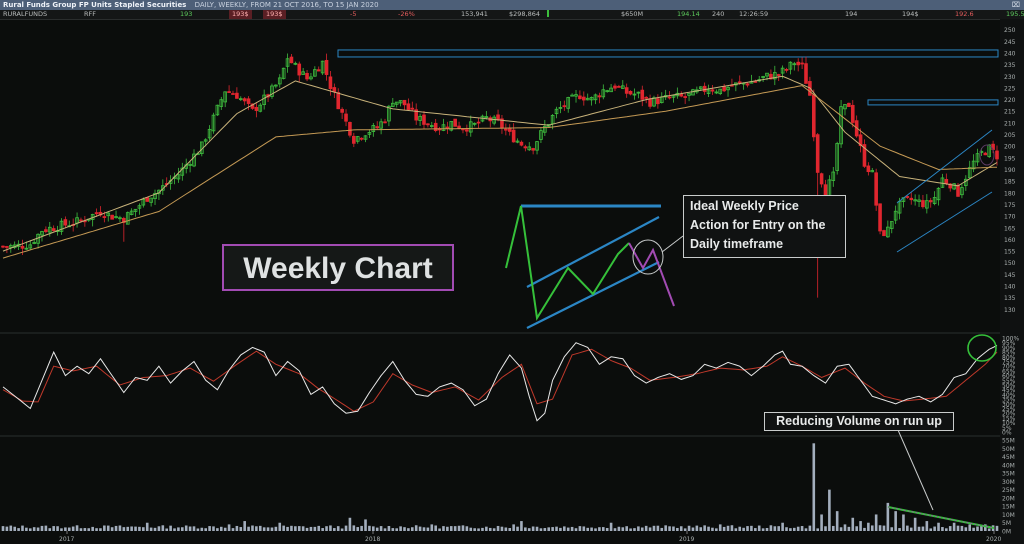 The image size is (1024, 544). What do you see at coordinates (1010, 112) in the screenshot?
I see `price-tick-label: 215` at bounding box center [1010, 112].